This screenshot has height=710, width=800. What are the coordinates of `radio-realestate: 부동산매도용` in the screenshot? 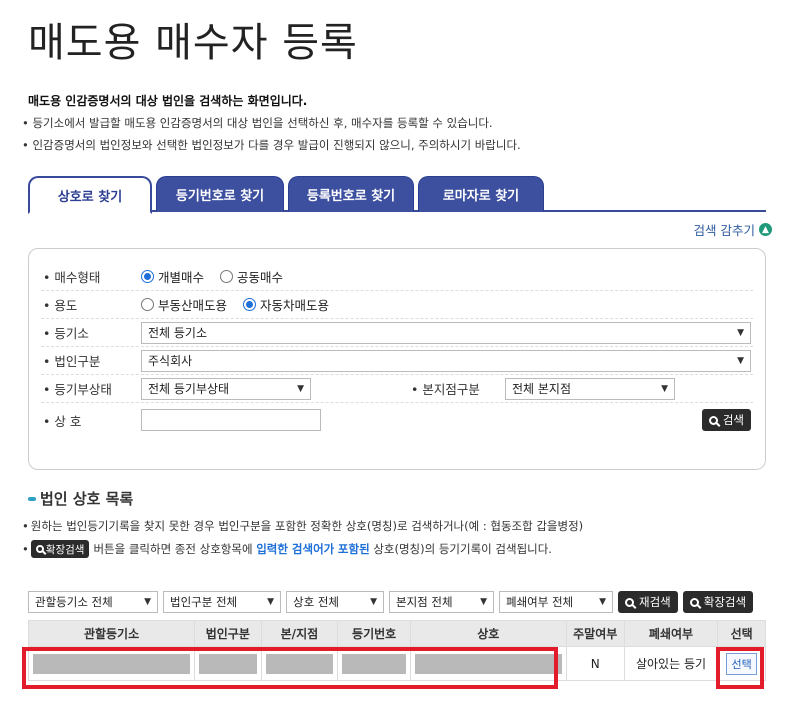 It's located at (184, 304).